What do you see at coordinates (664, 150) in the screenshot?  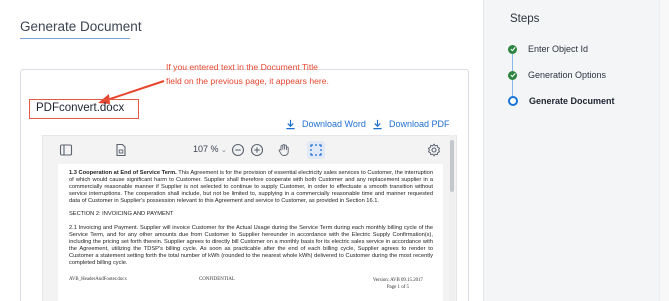 I see `window-scrollbar` at bounding box center [664, 150].